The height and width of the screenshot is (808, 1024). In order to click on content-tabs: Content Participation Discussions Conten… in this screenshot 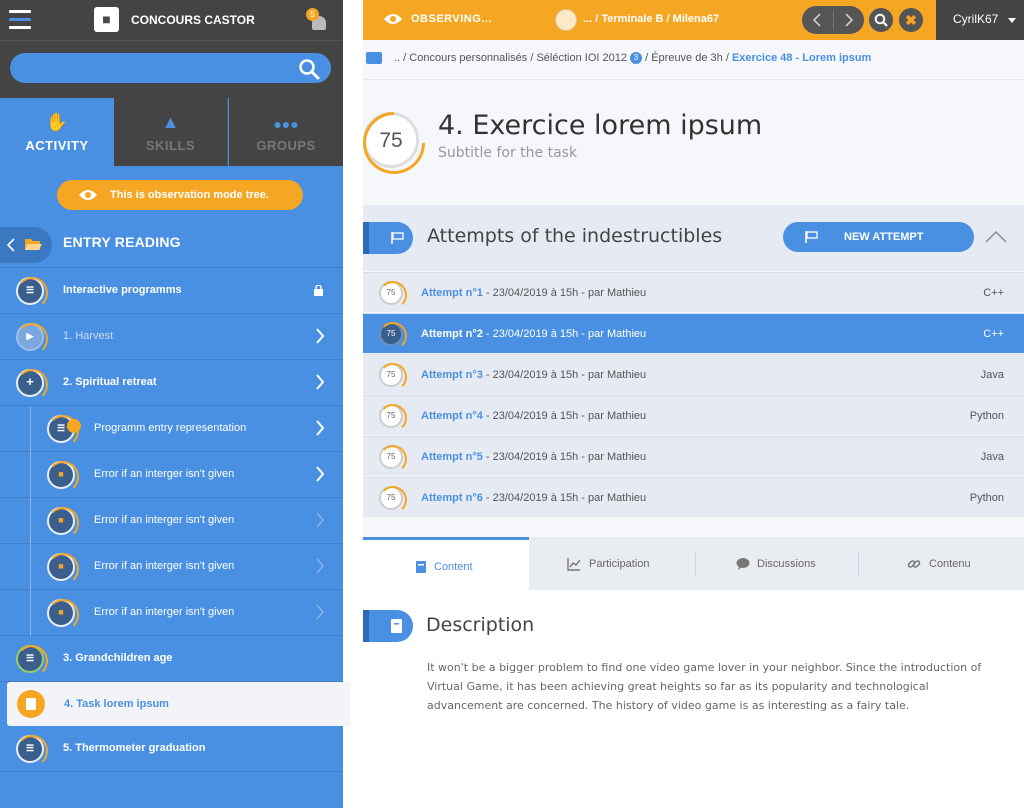, I will do `click(693, 563)`.